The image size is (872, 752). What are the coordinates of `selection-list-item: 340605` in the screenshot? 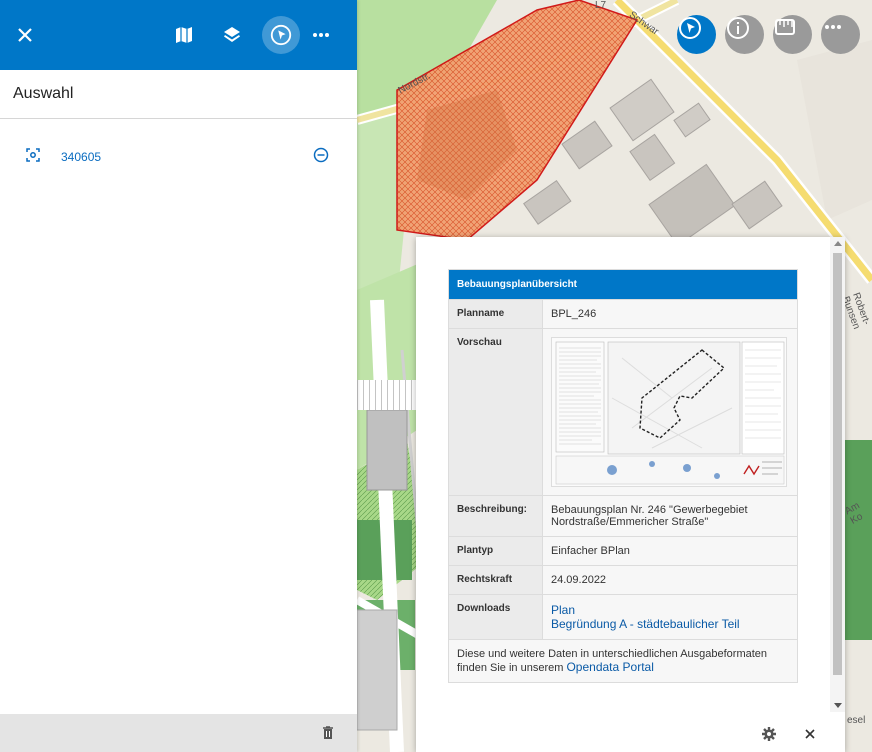 It's located at (178, 155).